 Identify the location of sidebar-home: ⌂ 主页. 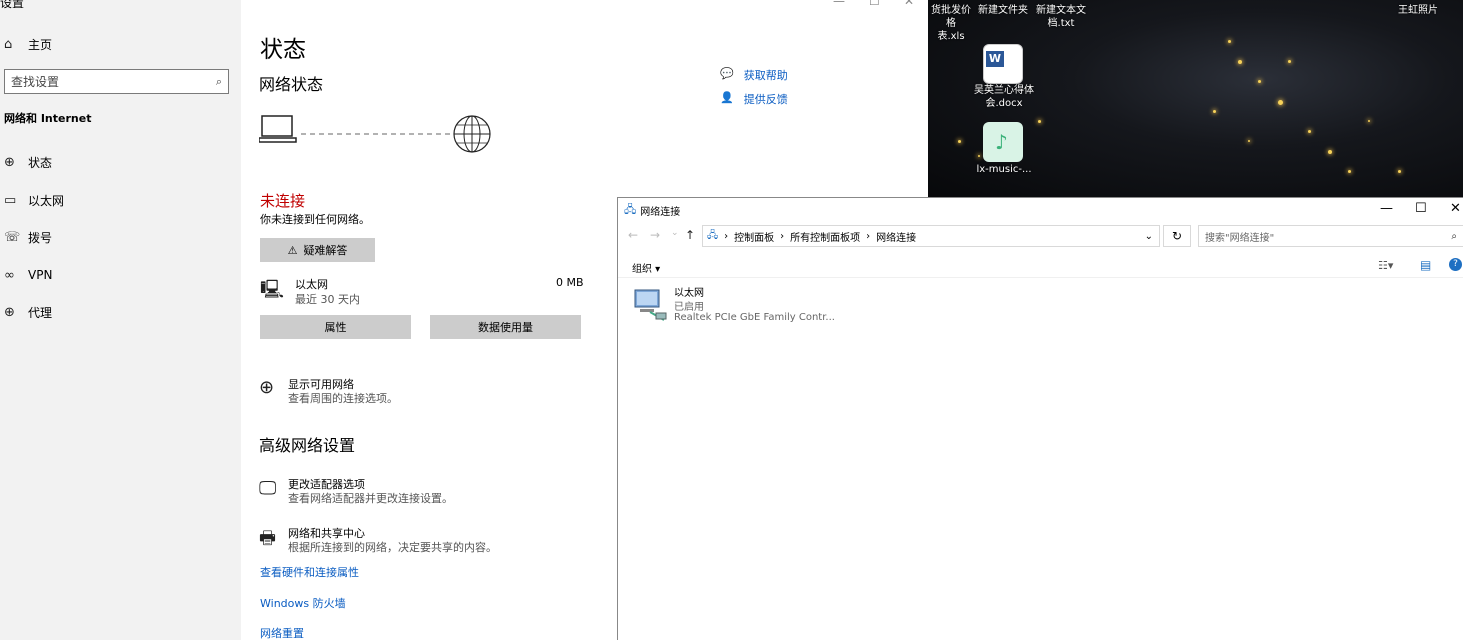
(28, 44).